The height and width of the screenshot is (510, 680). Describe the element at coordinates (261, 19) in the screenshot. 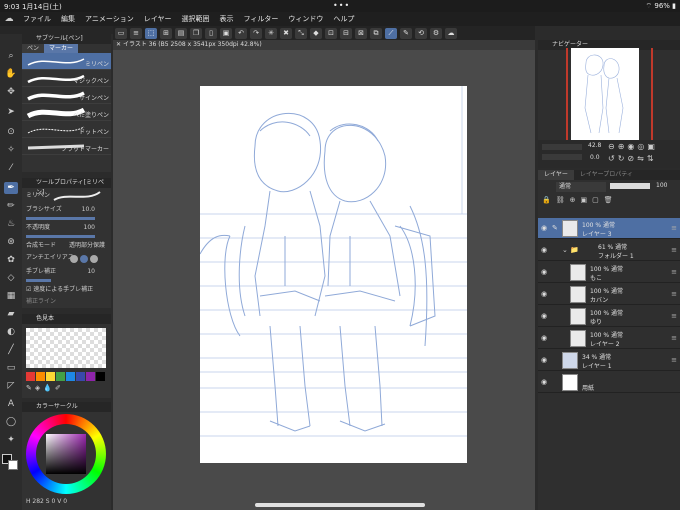

I see `menu-filter: フィルター` at that location.